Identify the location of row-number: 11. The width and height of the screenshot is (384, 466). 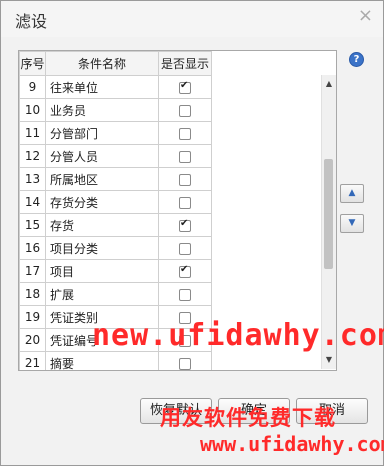
(32, 133).